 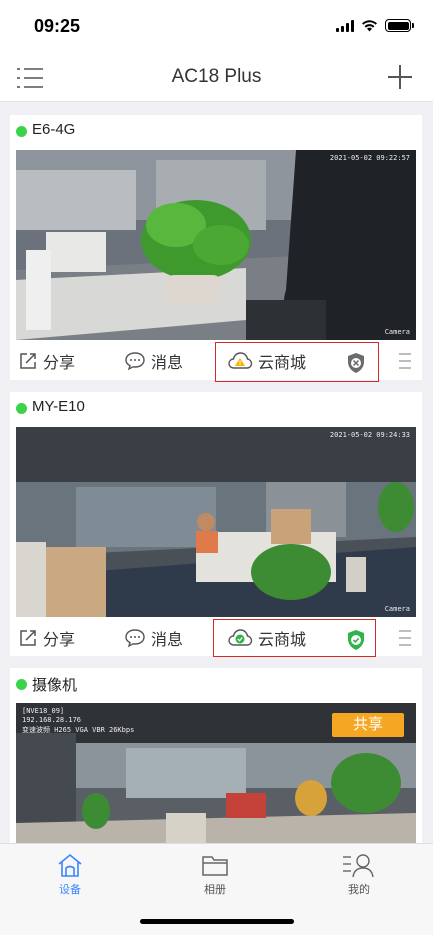 What do you see at coordinates (216, 684) in the screenshot?
I see `device-header: 摄像机` at bounding box center [216, 684].